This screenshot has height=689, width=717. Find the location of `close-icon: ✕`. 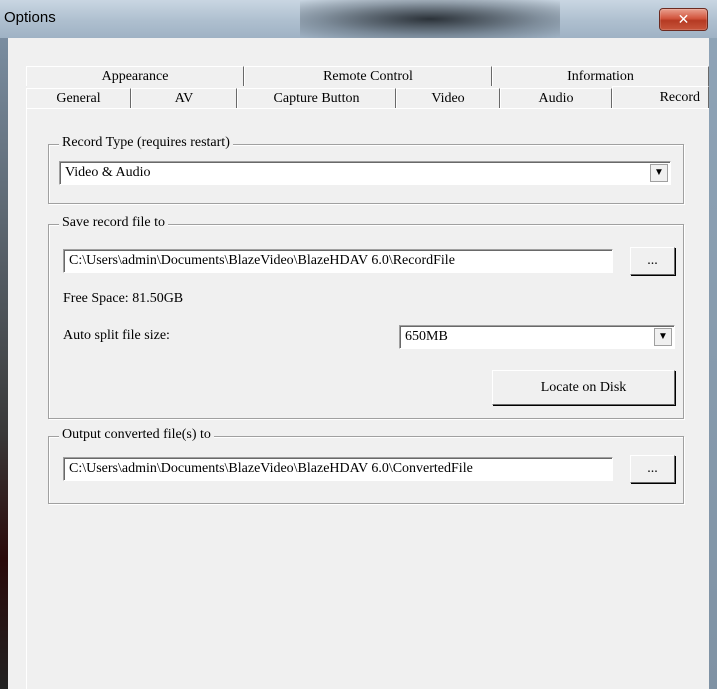

close-icon: ✕ is located at coordinates (683, 19).